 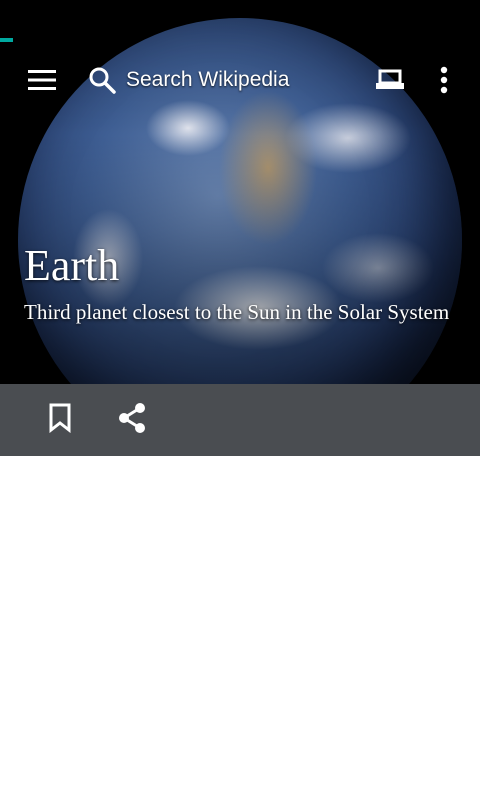 I want to click on reading-mode-button, so click(x=390, y=80).